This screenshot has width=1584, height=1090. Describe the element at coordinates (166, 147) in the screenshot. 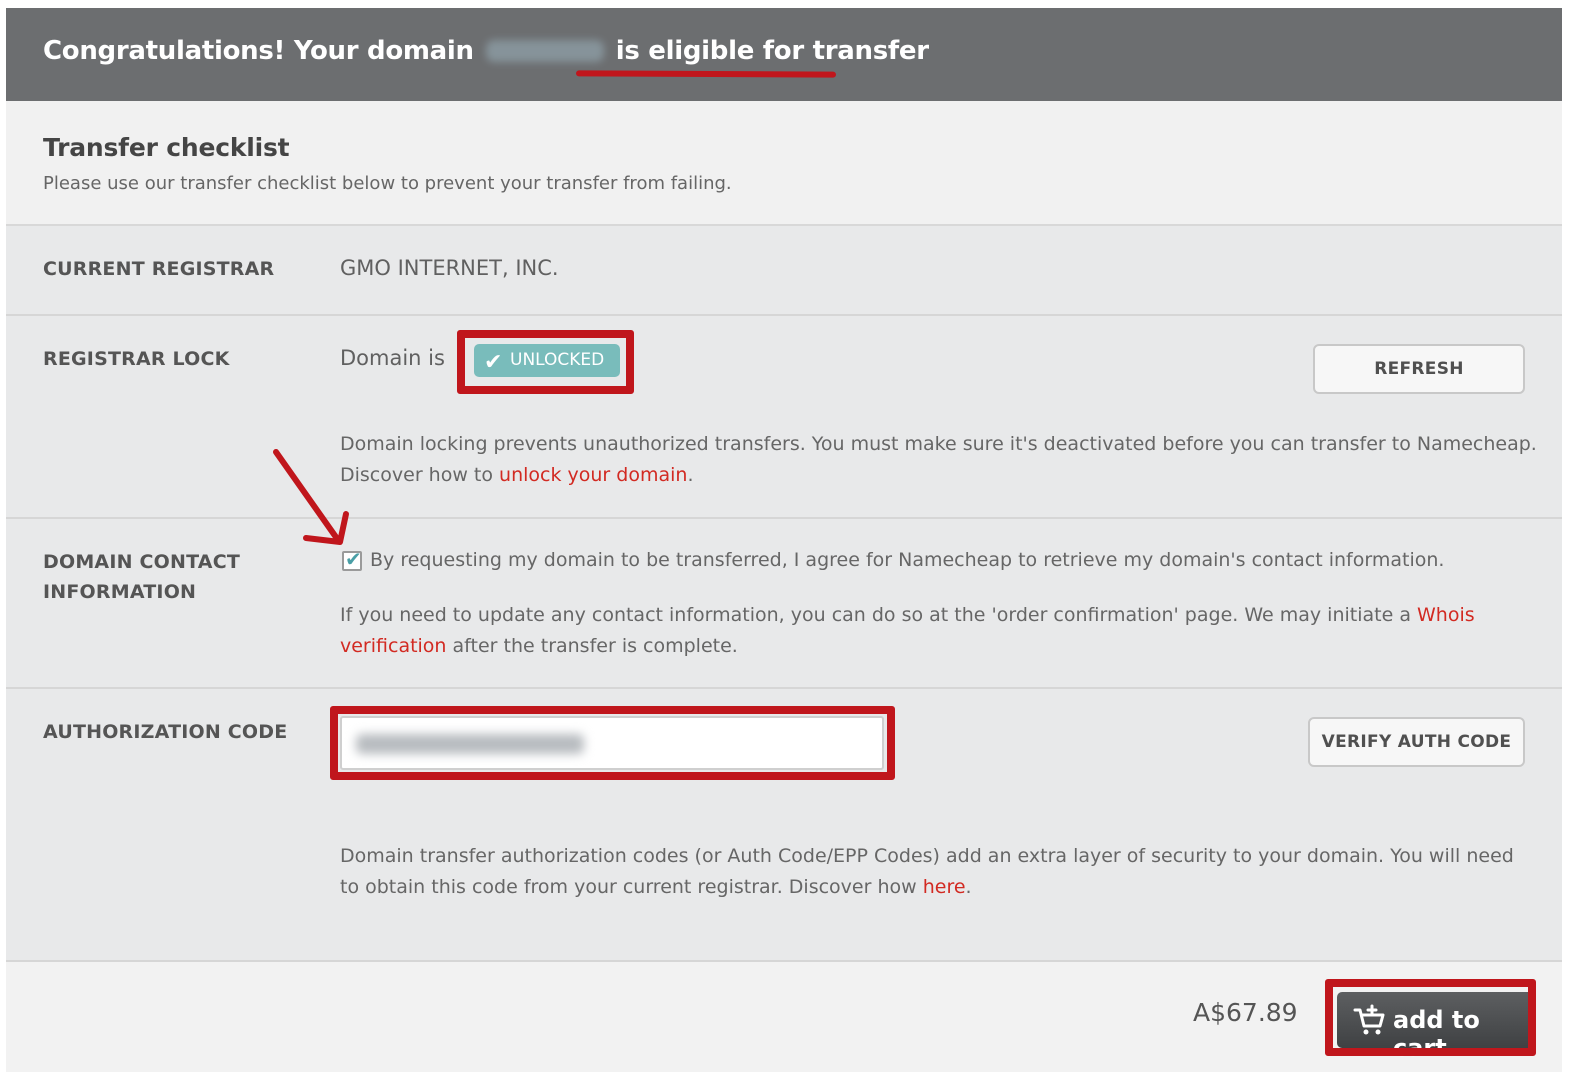

I see `checklist-title: Transfer checklist` at that location.